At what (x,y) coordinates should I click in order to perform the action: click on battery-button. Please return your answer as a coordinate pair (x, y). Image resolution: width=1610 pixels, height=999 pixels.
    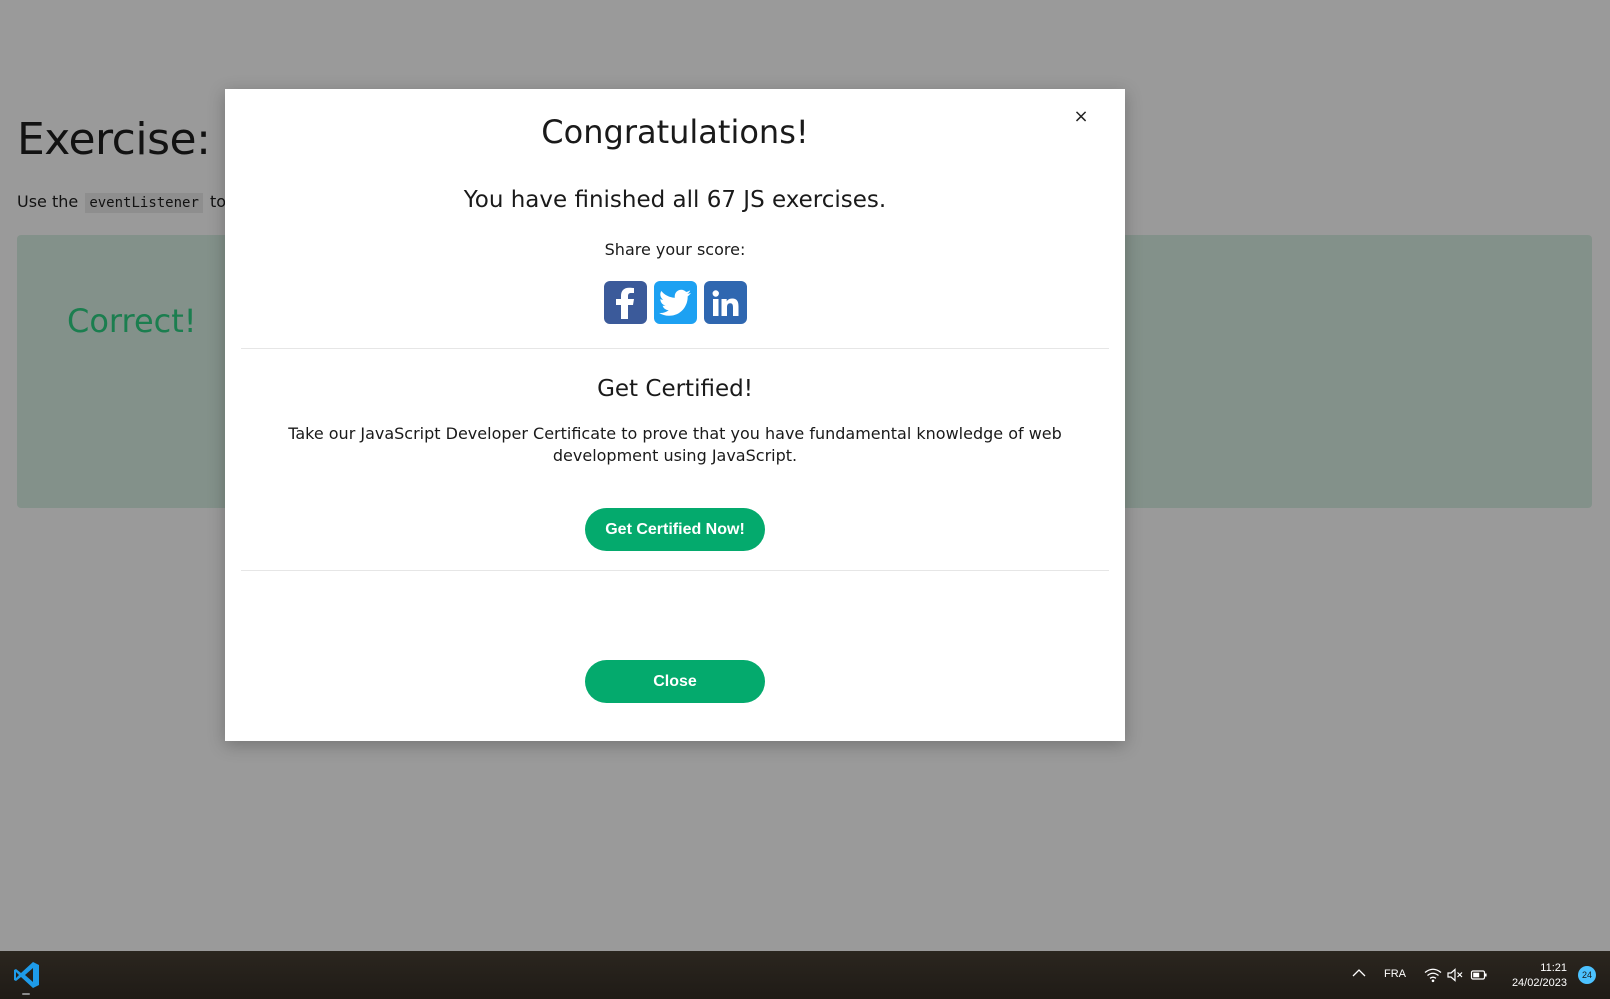
    Looking at the image, I should click on (1479, 975).